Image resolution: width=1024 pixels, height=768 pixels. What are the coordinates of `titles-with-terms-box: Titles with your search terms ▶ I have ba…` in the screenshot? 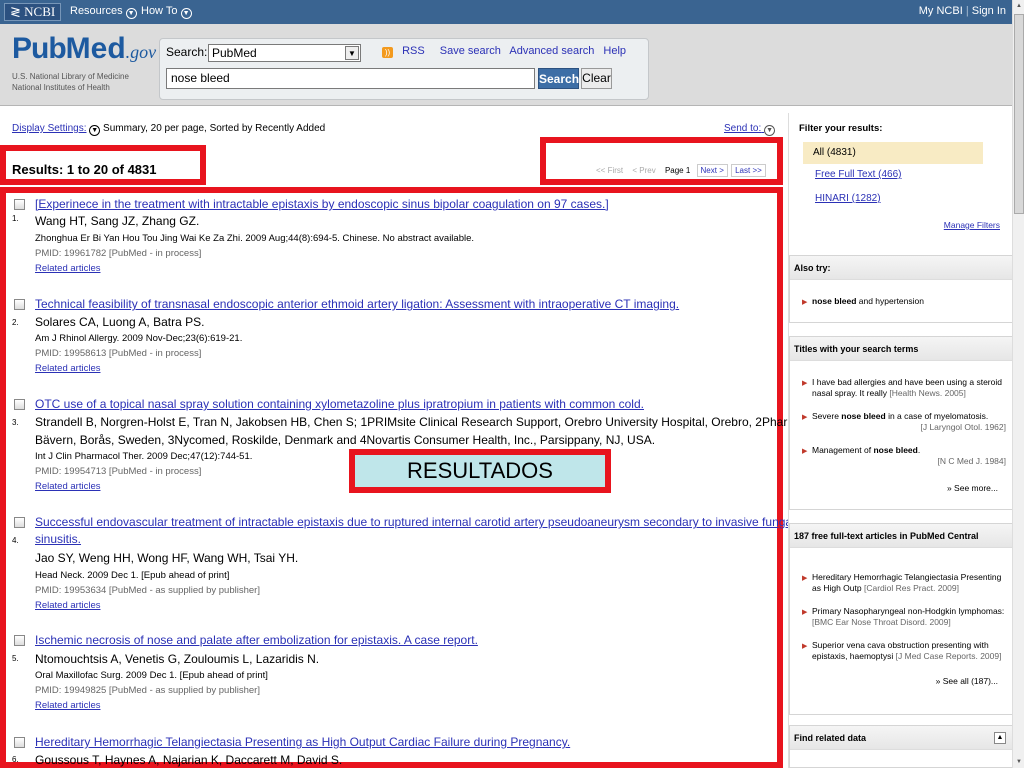 It's located at (901, 423).